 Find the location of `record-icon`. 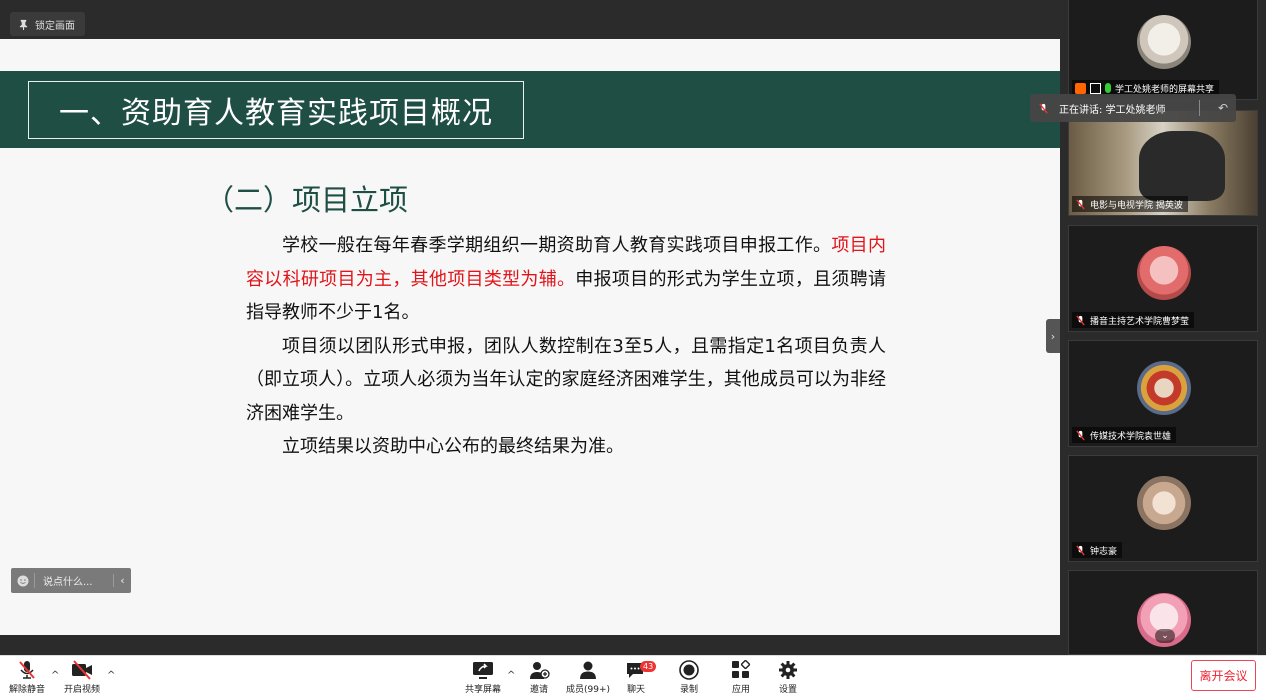

record-icon is located at coordinates (689, 670).